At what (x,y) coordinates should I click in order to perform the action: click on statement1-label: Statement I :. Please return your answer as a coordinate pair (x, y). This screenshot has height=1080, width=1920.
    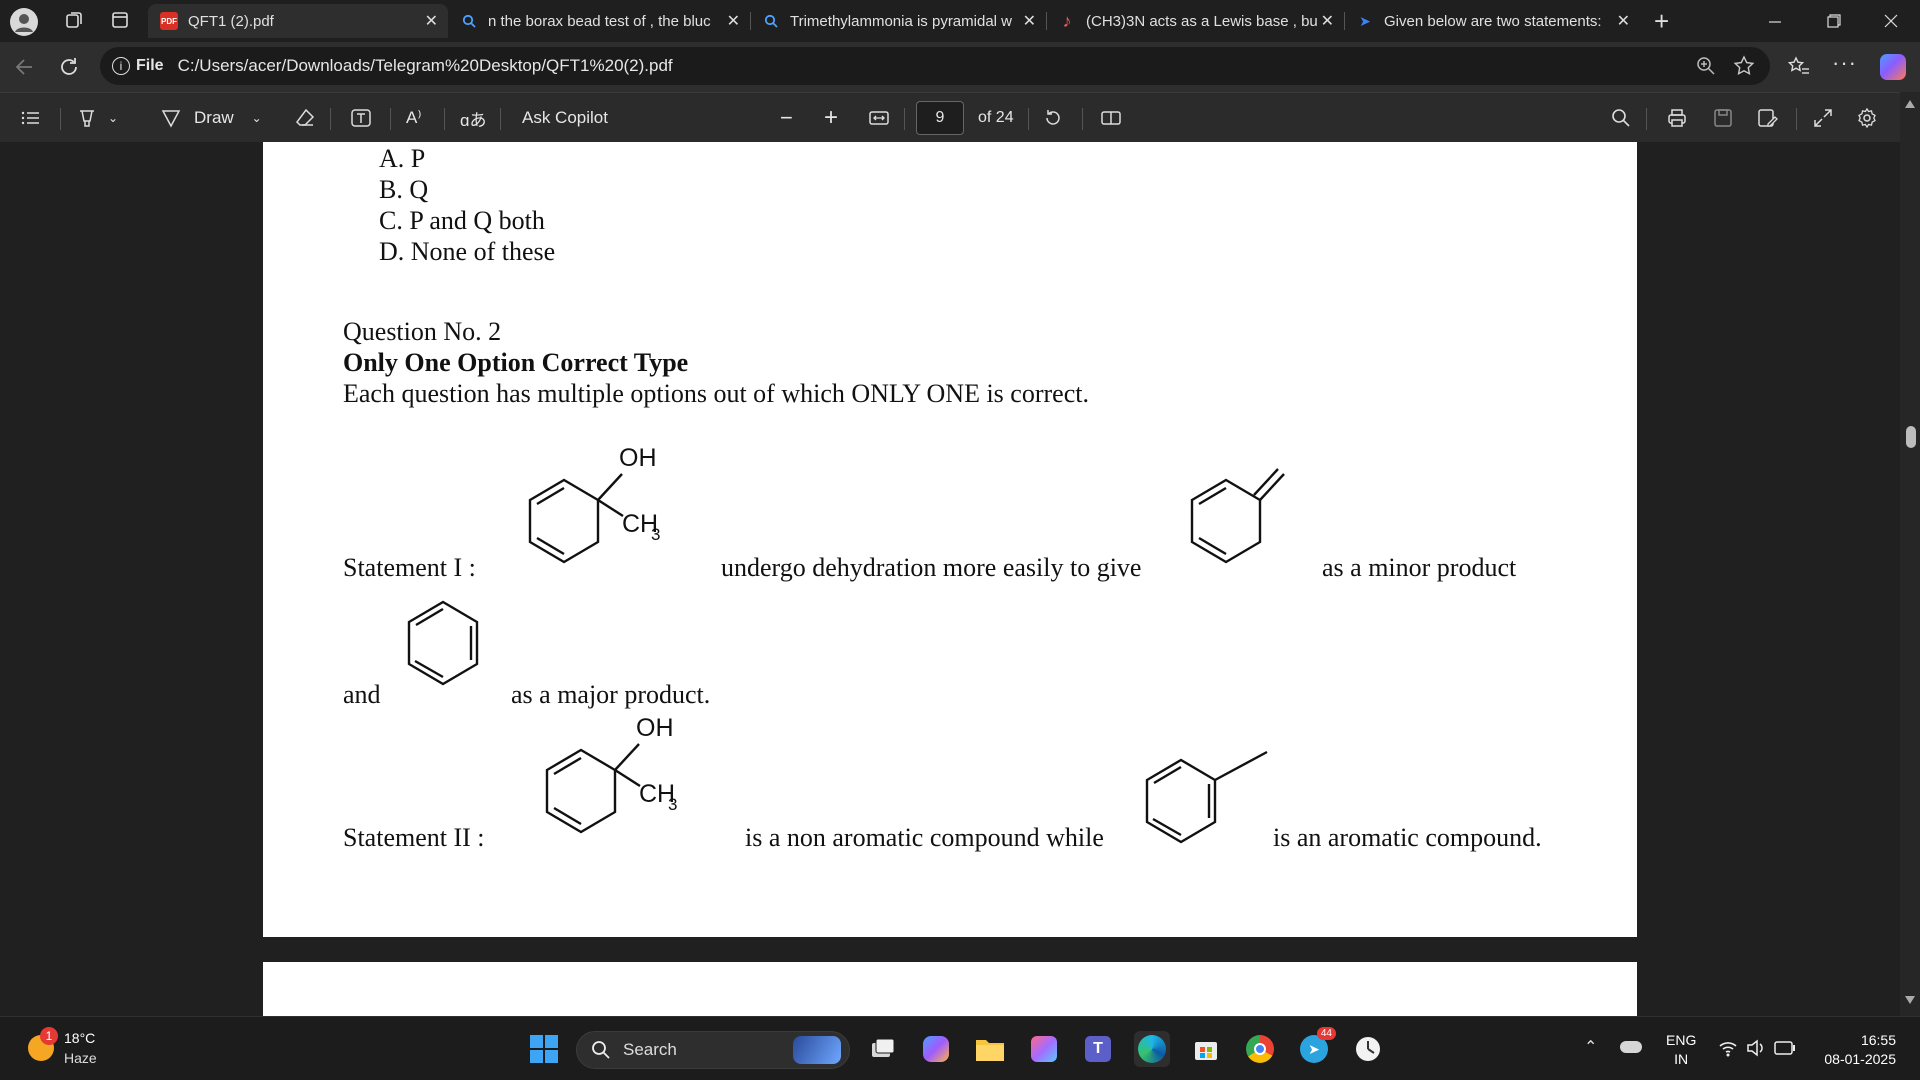
    Looking at the image, I should click on (409, 567).